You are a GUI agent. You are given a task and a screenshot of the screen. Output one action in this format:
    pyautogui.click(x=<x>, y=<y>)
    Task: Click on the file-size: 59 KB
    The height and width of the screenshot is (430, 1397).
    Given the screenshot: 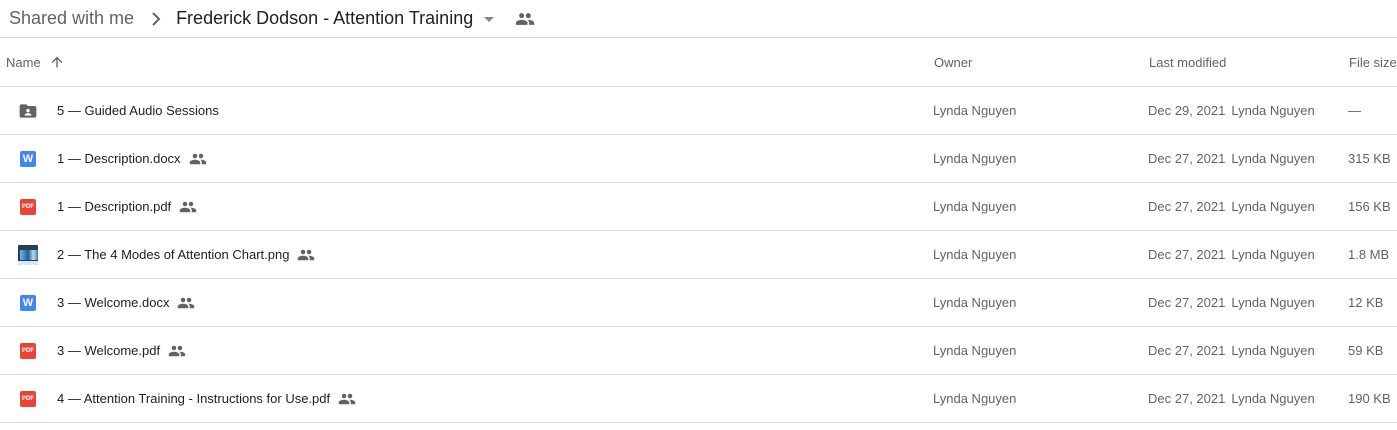 What is the action you would take?
    pyautogui.click(x=1366, y=350)
    